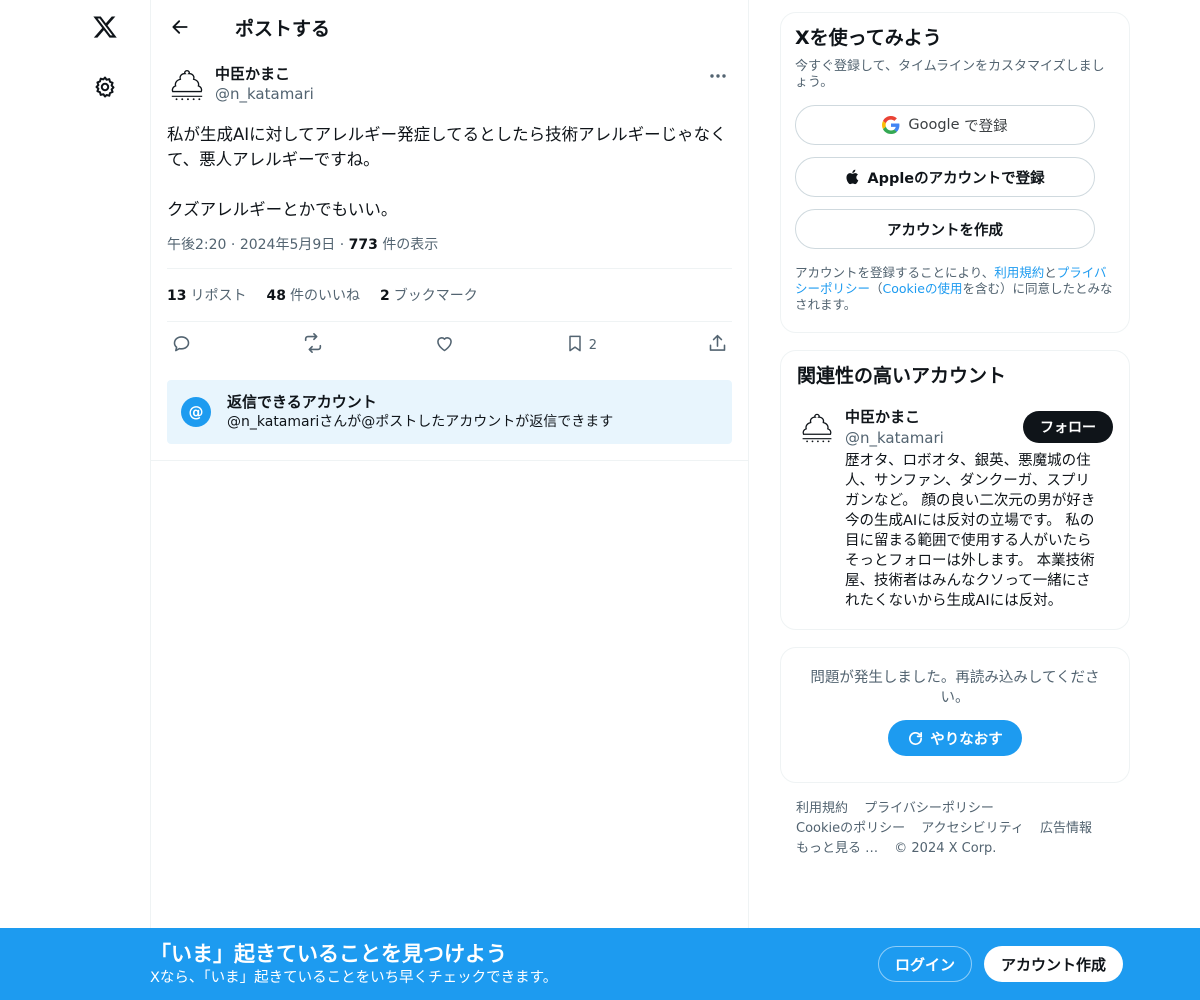 Image resolution: width=1200 pixels, height=1000 pixels. Describe the element at coordinates (850, 828) in the screenshot. I see `footer-link: Cookieのポリシー` at that location.